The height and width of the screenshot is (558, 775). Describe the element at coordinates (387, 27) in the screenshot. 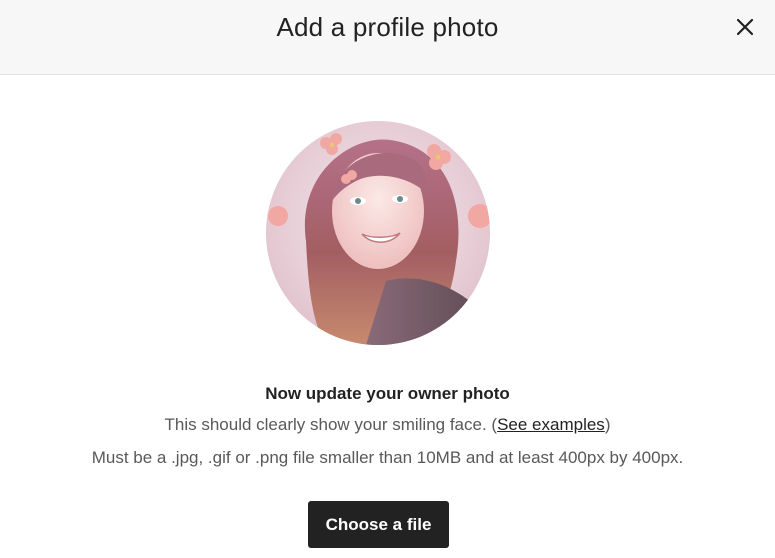

I see `modal-title: Add a profile photo` at that location.